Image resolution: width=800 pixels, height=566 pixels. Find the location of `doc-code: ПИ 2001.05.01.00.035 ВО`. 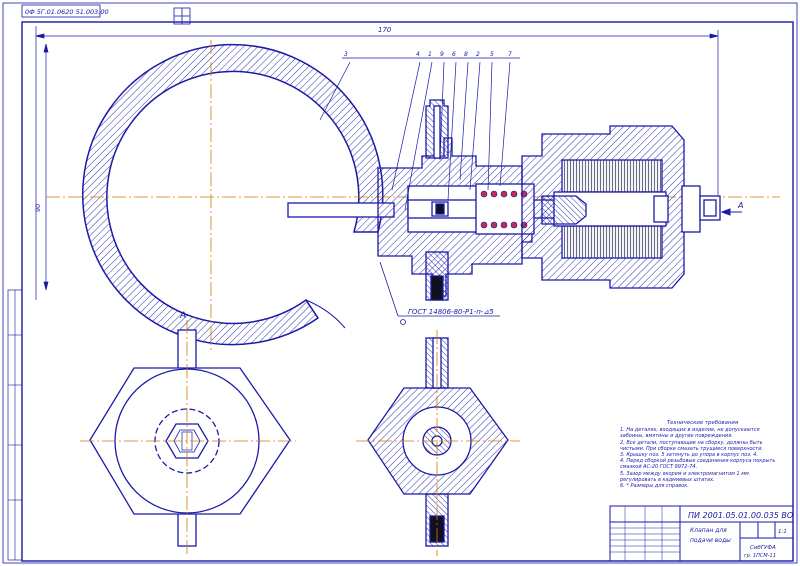

doc-code: ПИ 2001.05.01.00.035 ВО is located at coordinates (740, 515).